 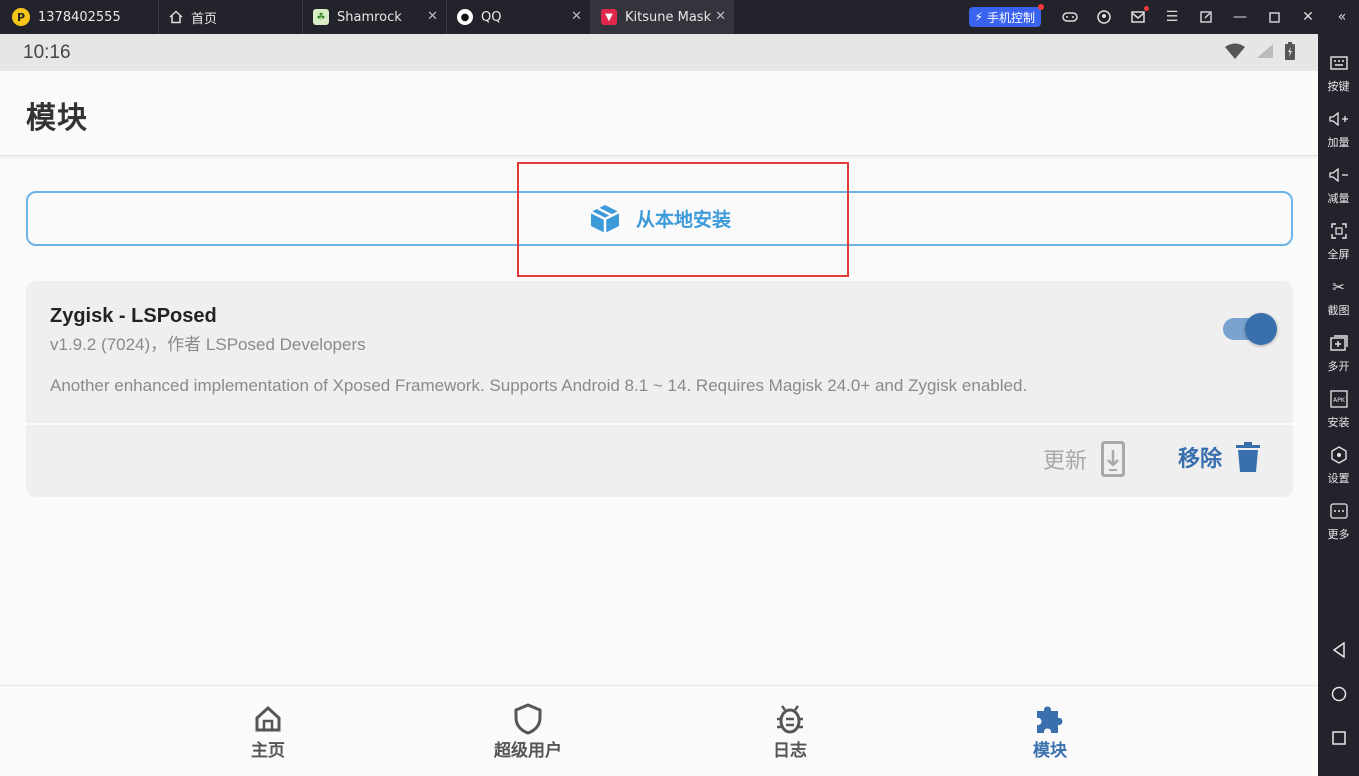 I want to click on mail-button, so click(x=1138, y=17).